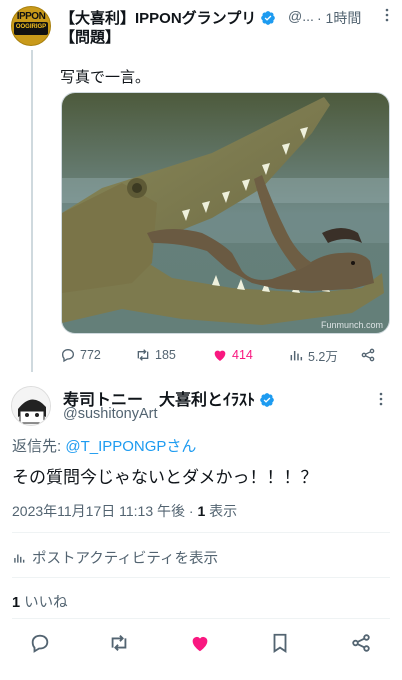 Image resolution: width=402 pixels, height=680 pixels. I want to click on bookmark-icon, so click(280, 643).